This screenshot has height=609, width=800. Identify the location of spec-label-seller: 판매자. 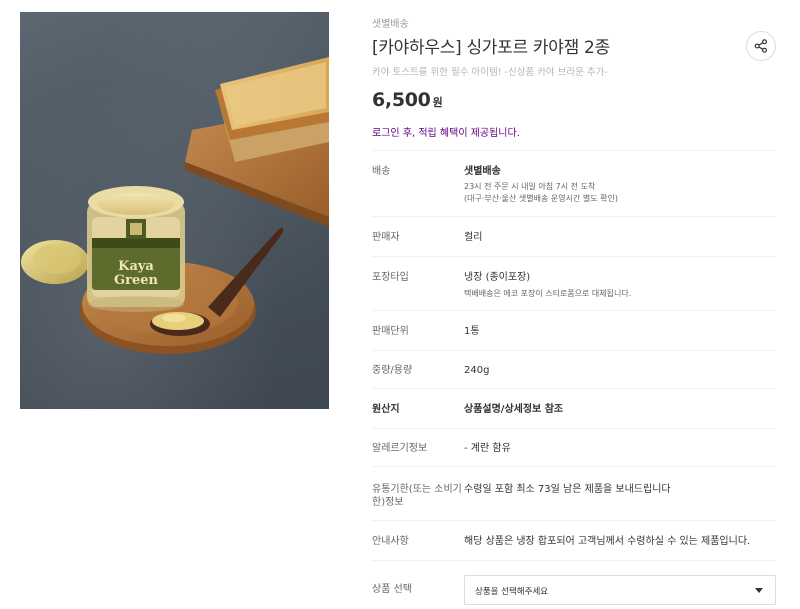
(386, 237).